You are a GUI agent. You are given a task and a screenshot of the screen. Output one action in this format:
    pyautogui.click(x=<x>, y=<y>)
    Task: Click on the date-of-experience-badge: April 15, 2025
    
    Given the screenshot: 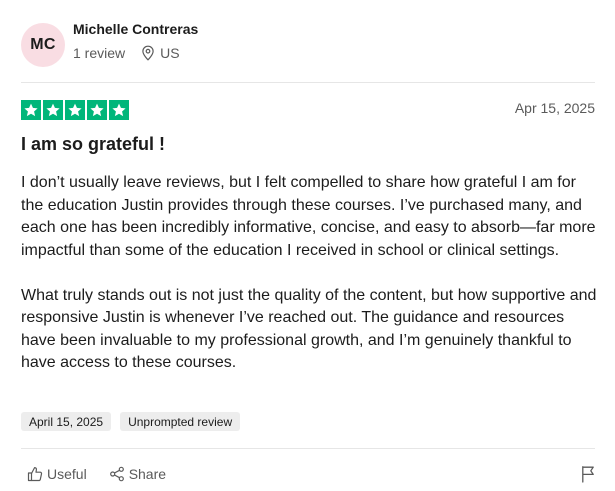 What is the action you would take?
    pyautogui.click(x=66, y=421)
    